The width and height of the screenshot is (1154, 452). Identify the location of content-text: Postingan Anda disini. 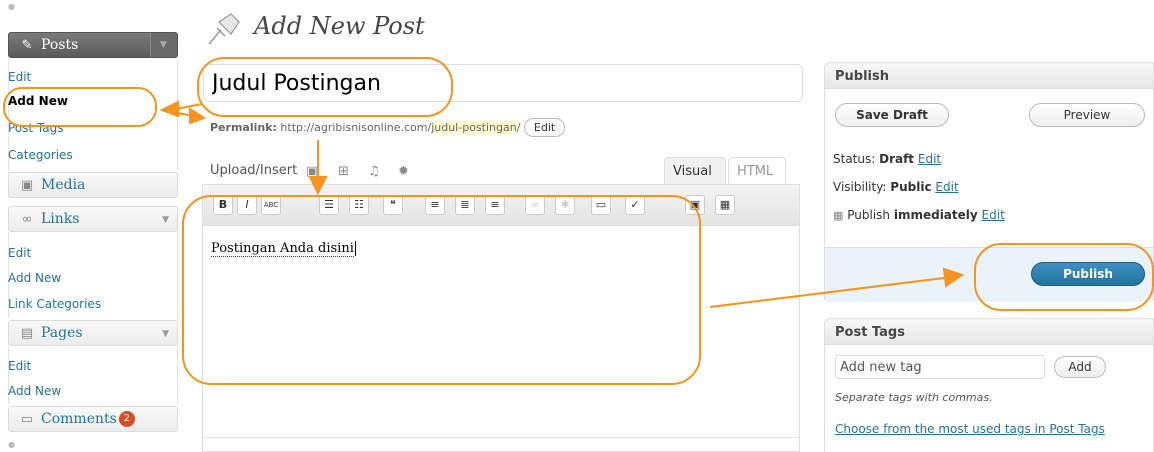
(282, 249).